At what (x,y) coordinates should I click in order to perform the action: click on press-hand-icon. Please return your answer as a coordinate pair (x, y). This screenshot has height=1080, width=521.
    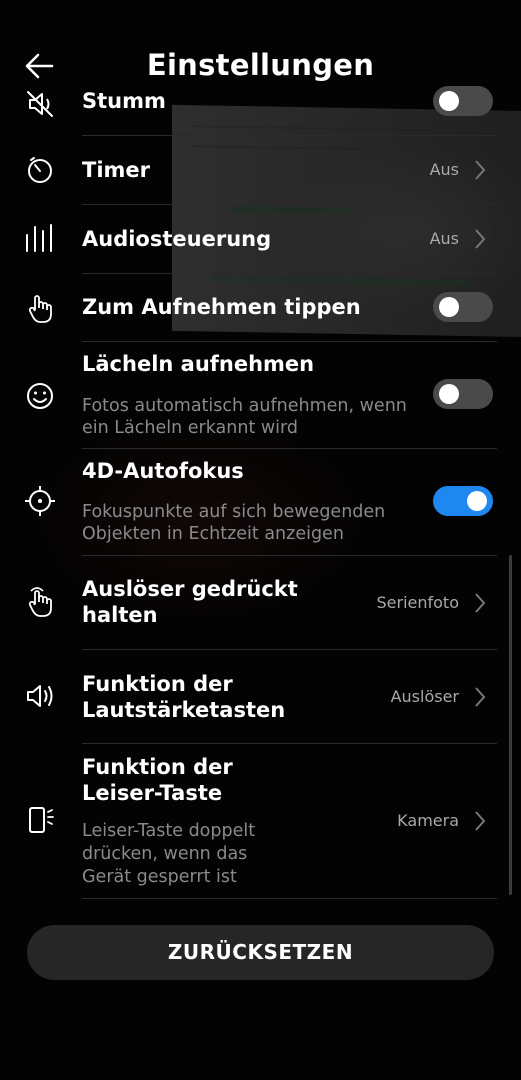
    Looking at the image, I should click on (40, 602).